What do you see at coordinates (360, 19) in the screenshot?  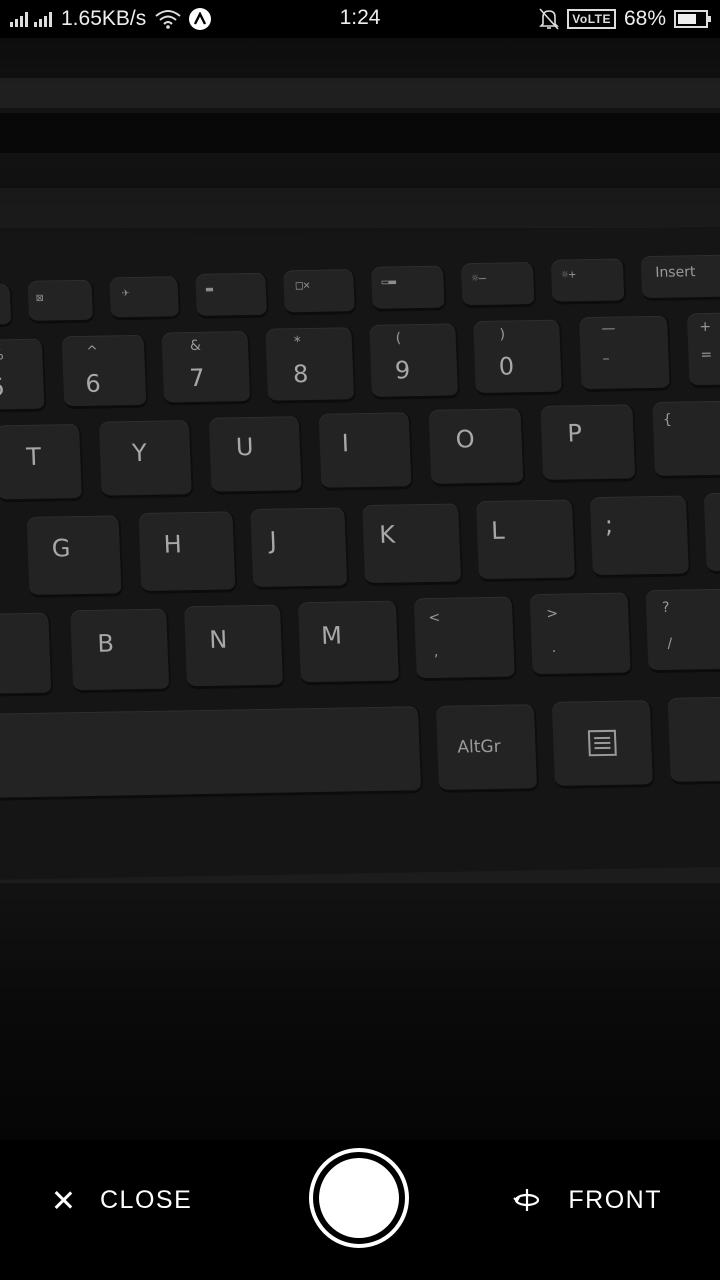 I see `status-bar: 1.65KB/s 1:24 VoLTE 68%` at bounding box center [360, 19].